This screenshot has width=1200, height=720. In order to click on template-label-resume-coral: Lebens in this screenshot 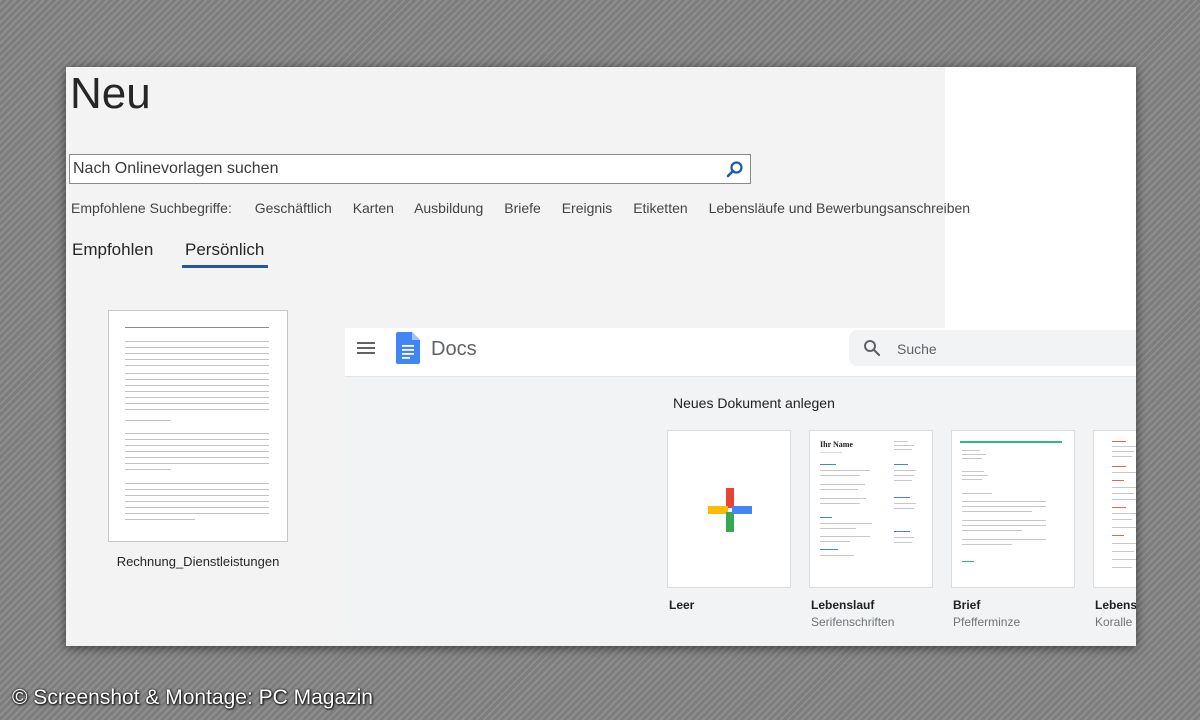, I will do `click(1115, 605)`.